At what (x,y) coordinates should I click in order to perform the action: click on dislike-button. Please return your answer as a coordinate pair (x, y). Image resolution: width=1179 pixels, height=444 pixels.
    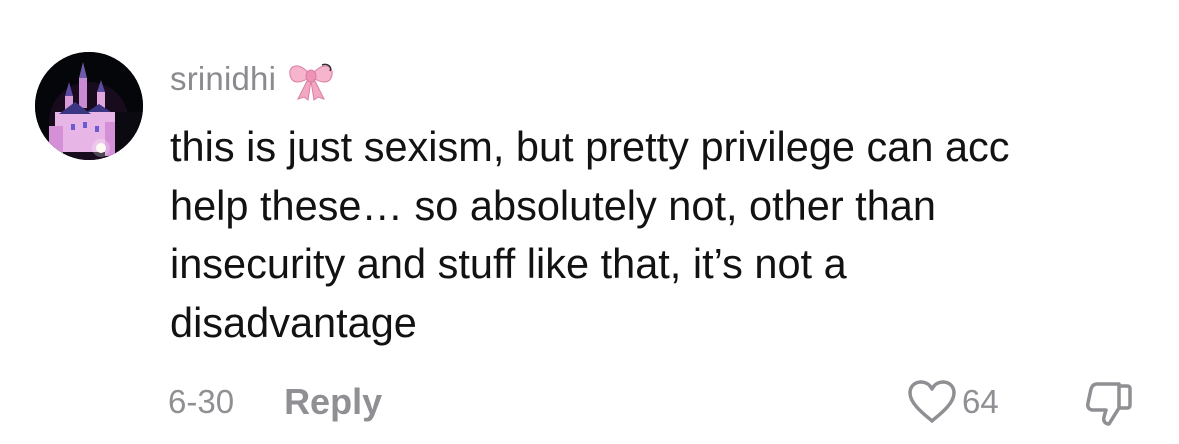
    Looking at the image, I should click on (1108, 403).